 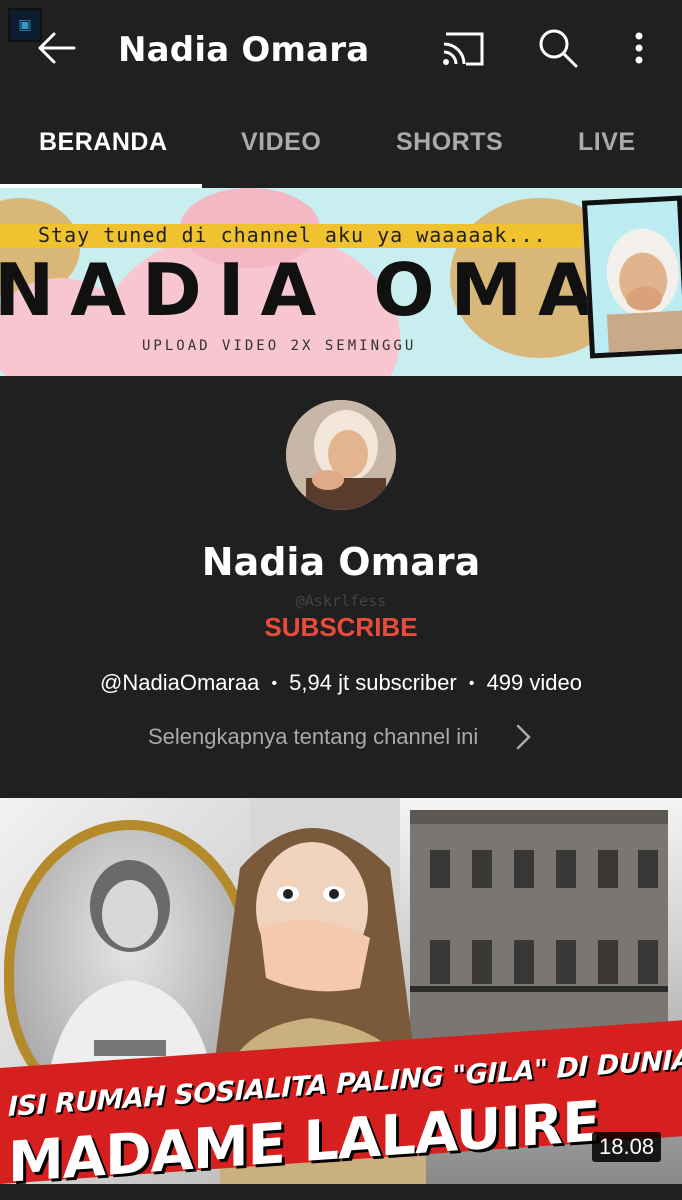 I want to click on video-duration-badge: 18.08, so click(x=627, y=1147).